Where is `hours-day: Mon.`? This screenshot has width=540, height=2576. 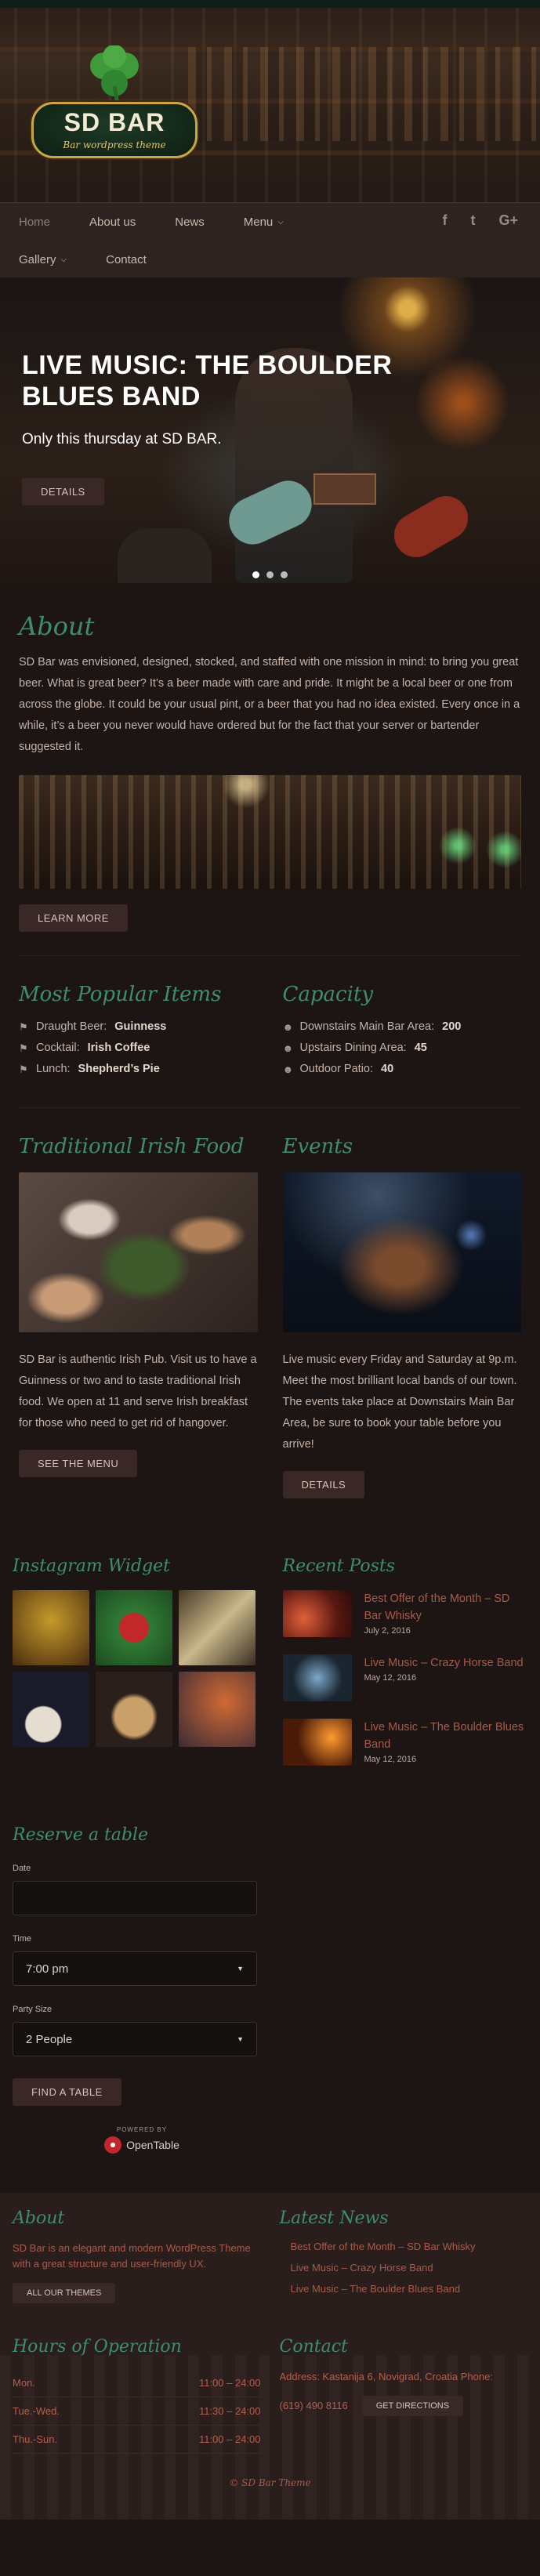 hours-day: Mon. is located at coordinates (24, 2383).